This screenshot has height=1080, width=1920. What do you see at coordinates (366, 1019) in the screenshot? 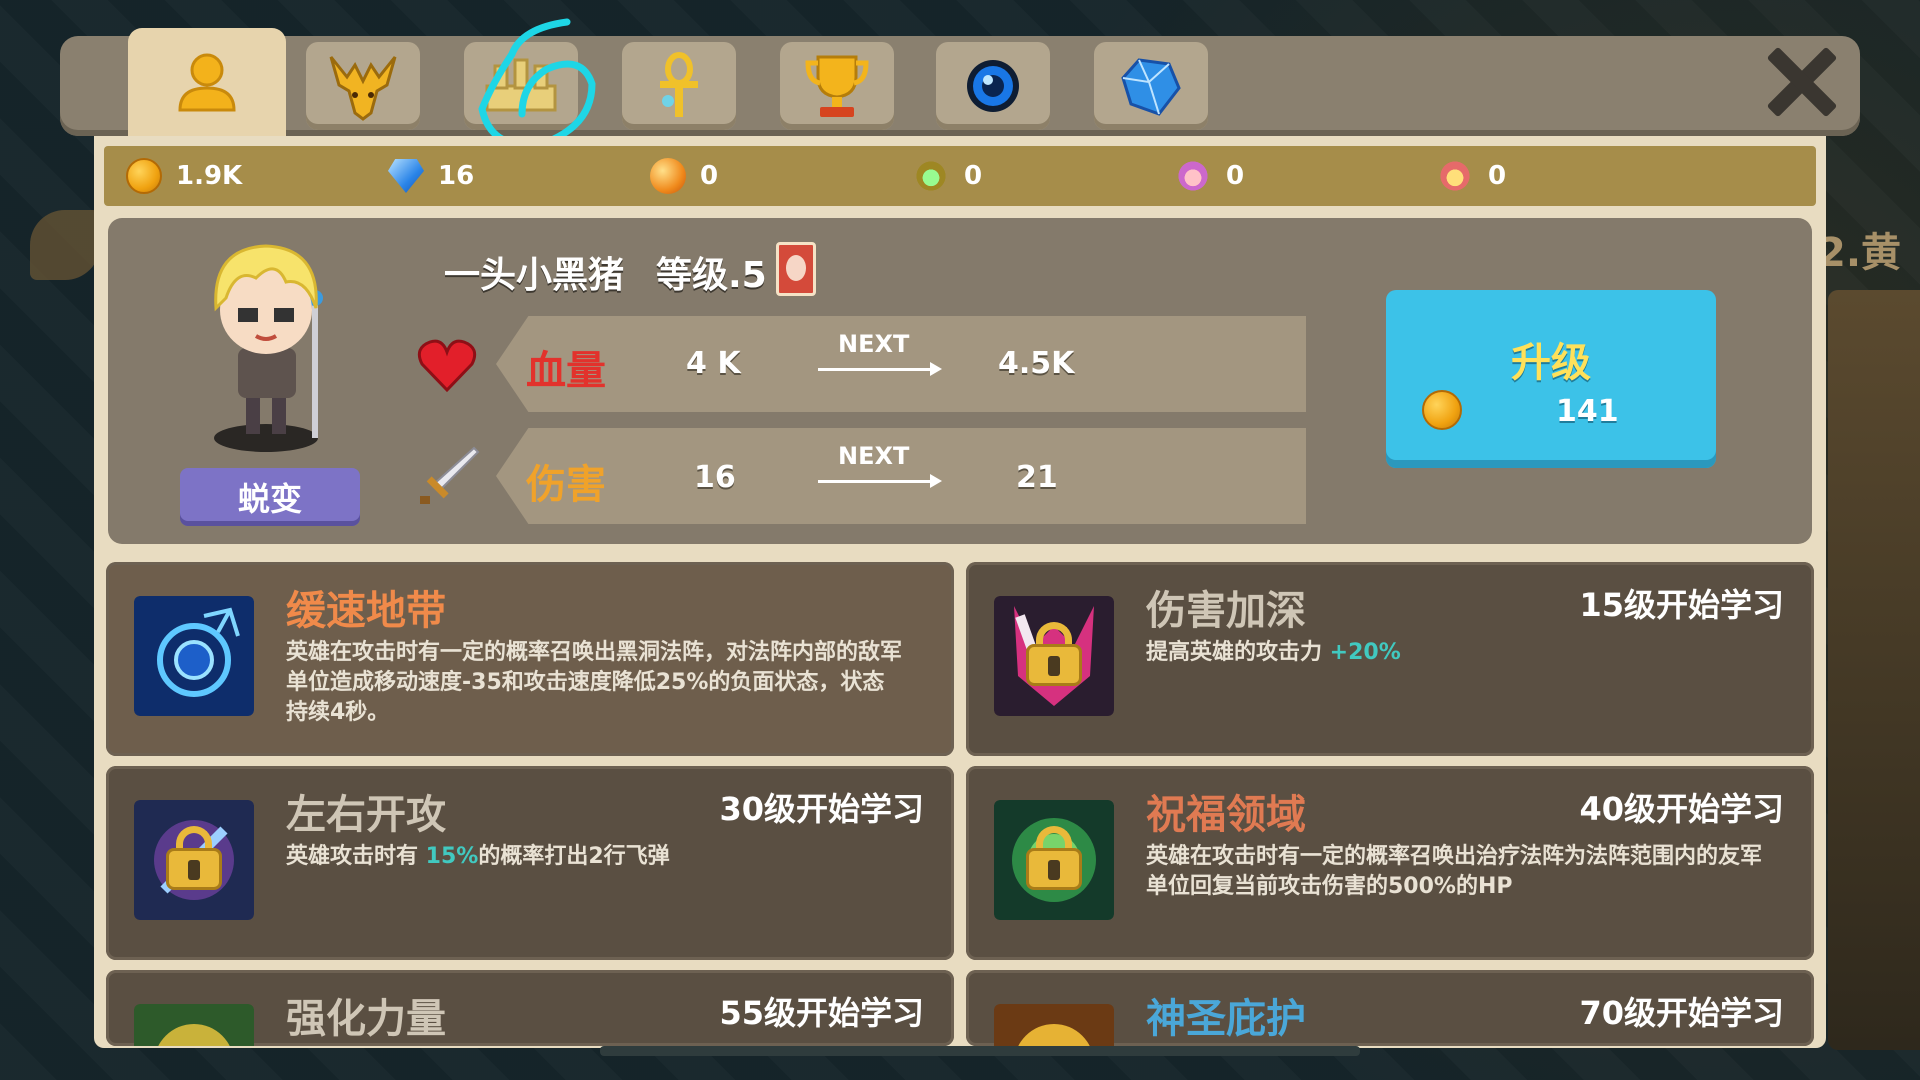
I see `skill-name: 强化力量` at bounding box center [366, 1019].